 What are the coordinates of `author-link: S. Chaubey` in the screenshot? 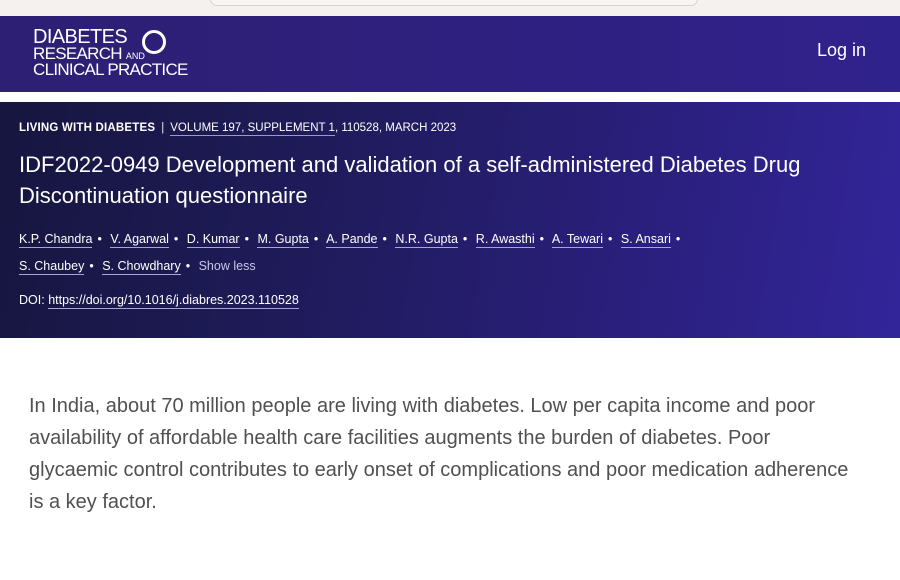 It's located at (52, 267).